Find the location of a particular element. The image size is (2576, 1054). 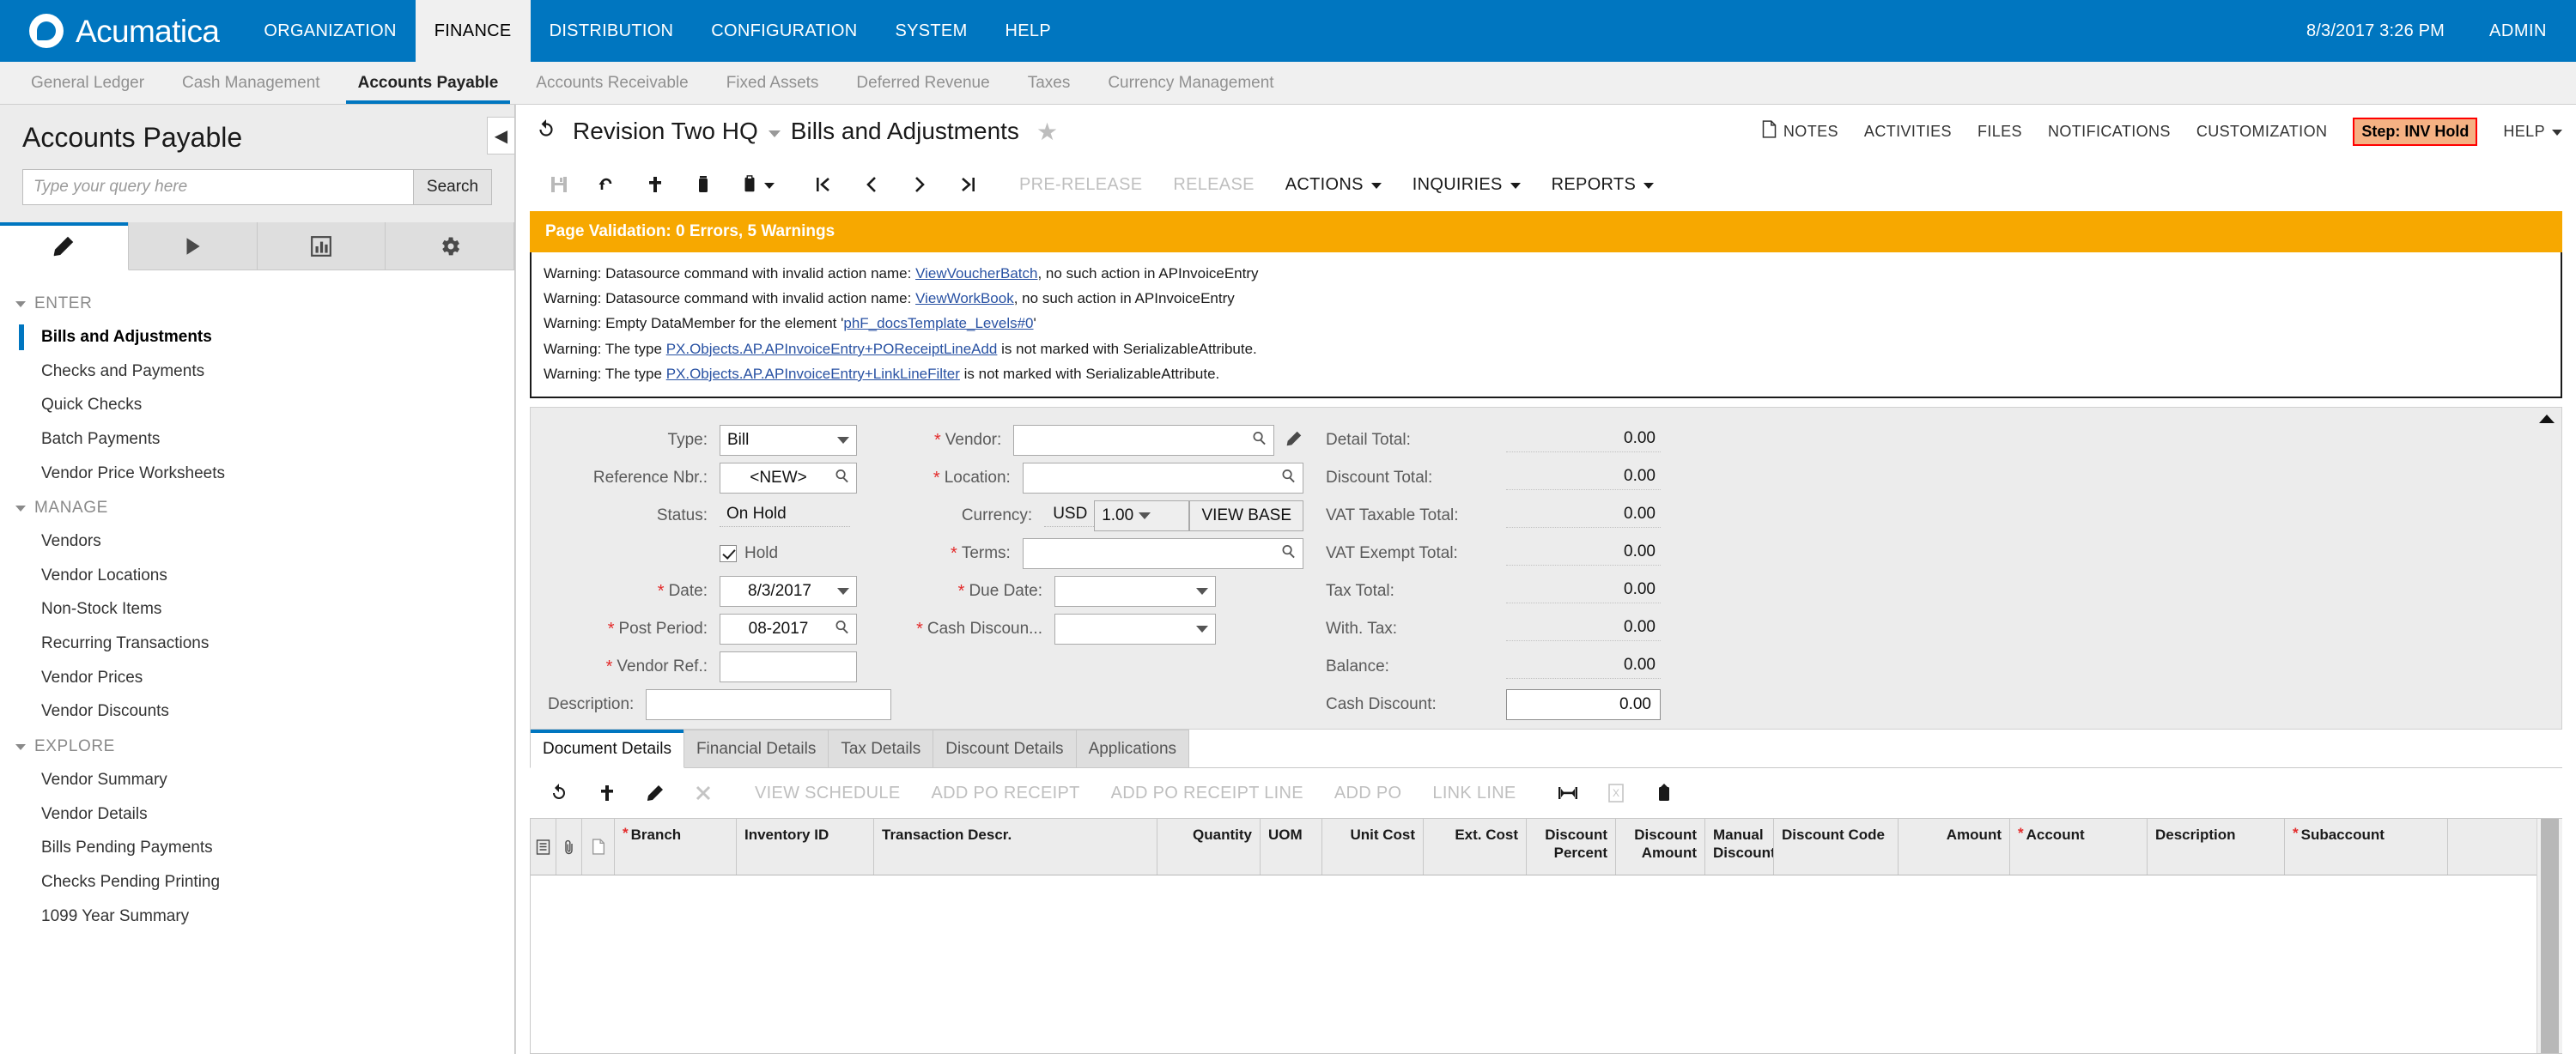

cash-discount-input: 0.00 is located at coordinates (1583, 705).